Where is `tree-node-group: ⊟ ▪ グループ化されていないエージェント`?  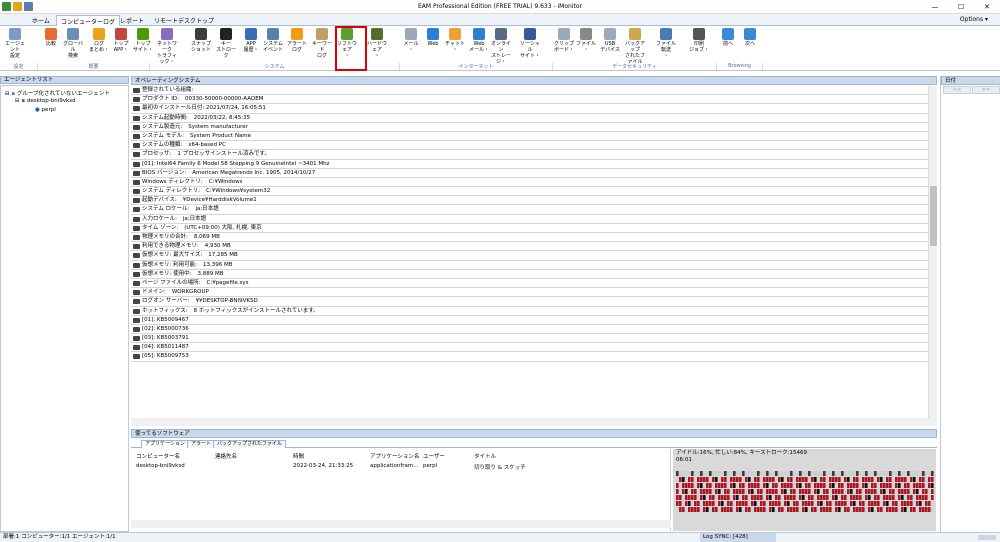 tree-node-group: ⊟ ▪ グループ化されていないエージェント is located at coordinates (57, 93).